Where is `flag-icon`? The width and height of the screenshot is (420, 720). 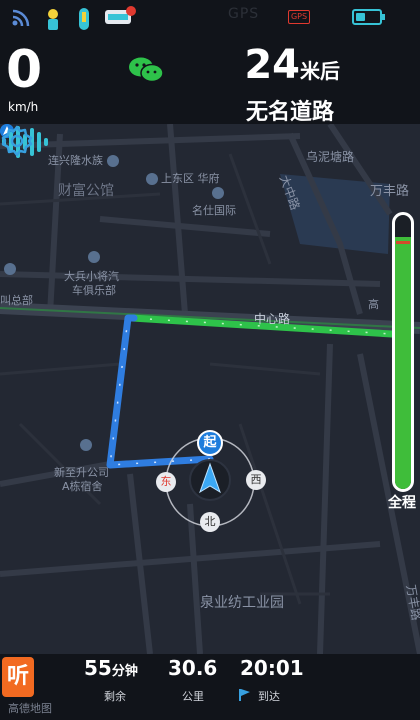 flag-icon is located at coordinates (244, 695).